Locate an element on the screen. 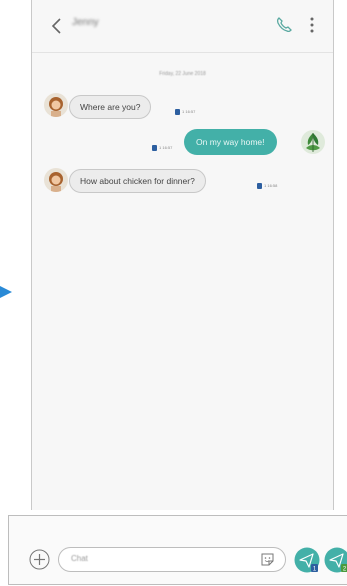 The width and height of the screenshot is (347, 586). message-input-placeholder: Chat is located at coordinates (79, 558).